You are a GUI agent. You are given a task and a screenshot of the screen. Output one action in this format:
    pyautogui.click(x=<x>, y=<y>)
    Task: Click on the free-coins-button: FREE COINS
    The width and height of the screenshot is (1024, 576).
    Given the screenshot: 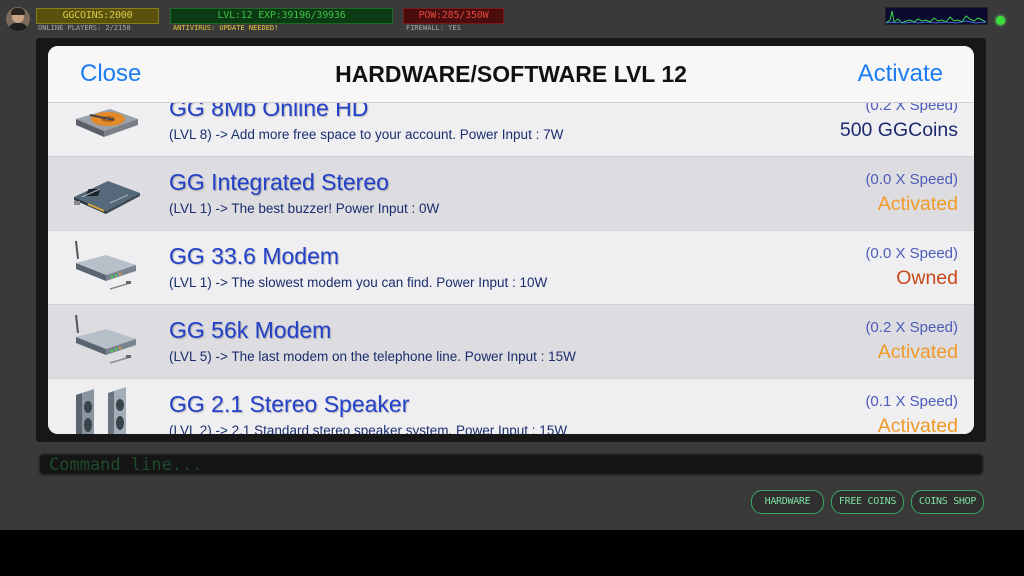 What is the action you would take?
    pyautogui.click(x=867, y=502)
    